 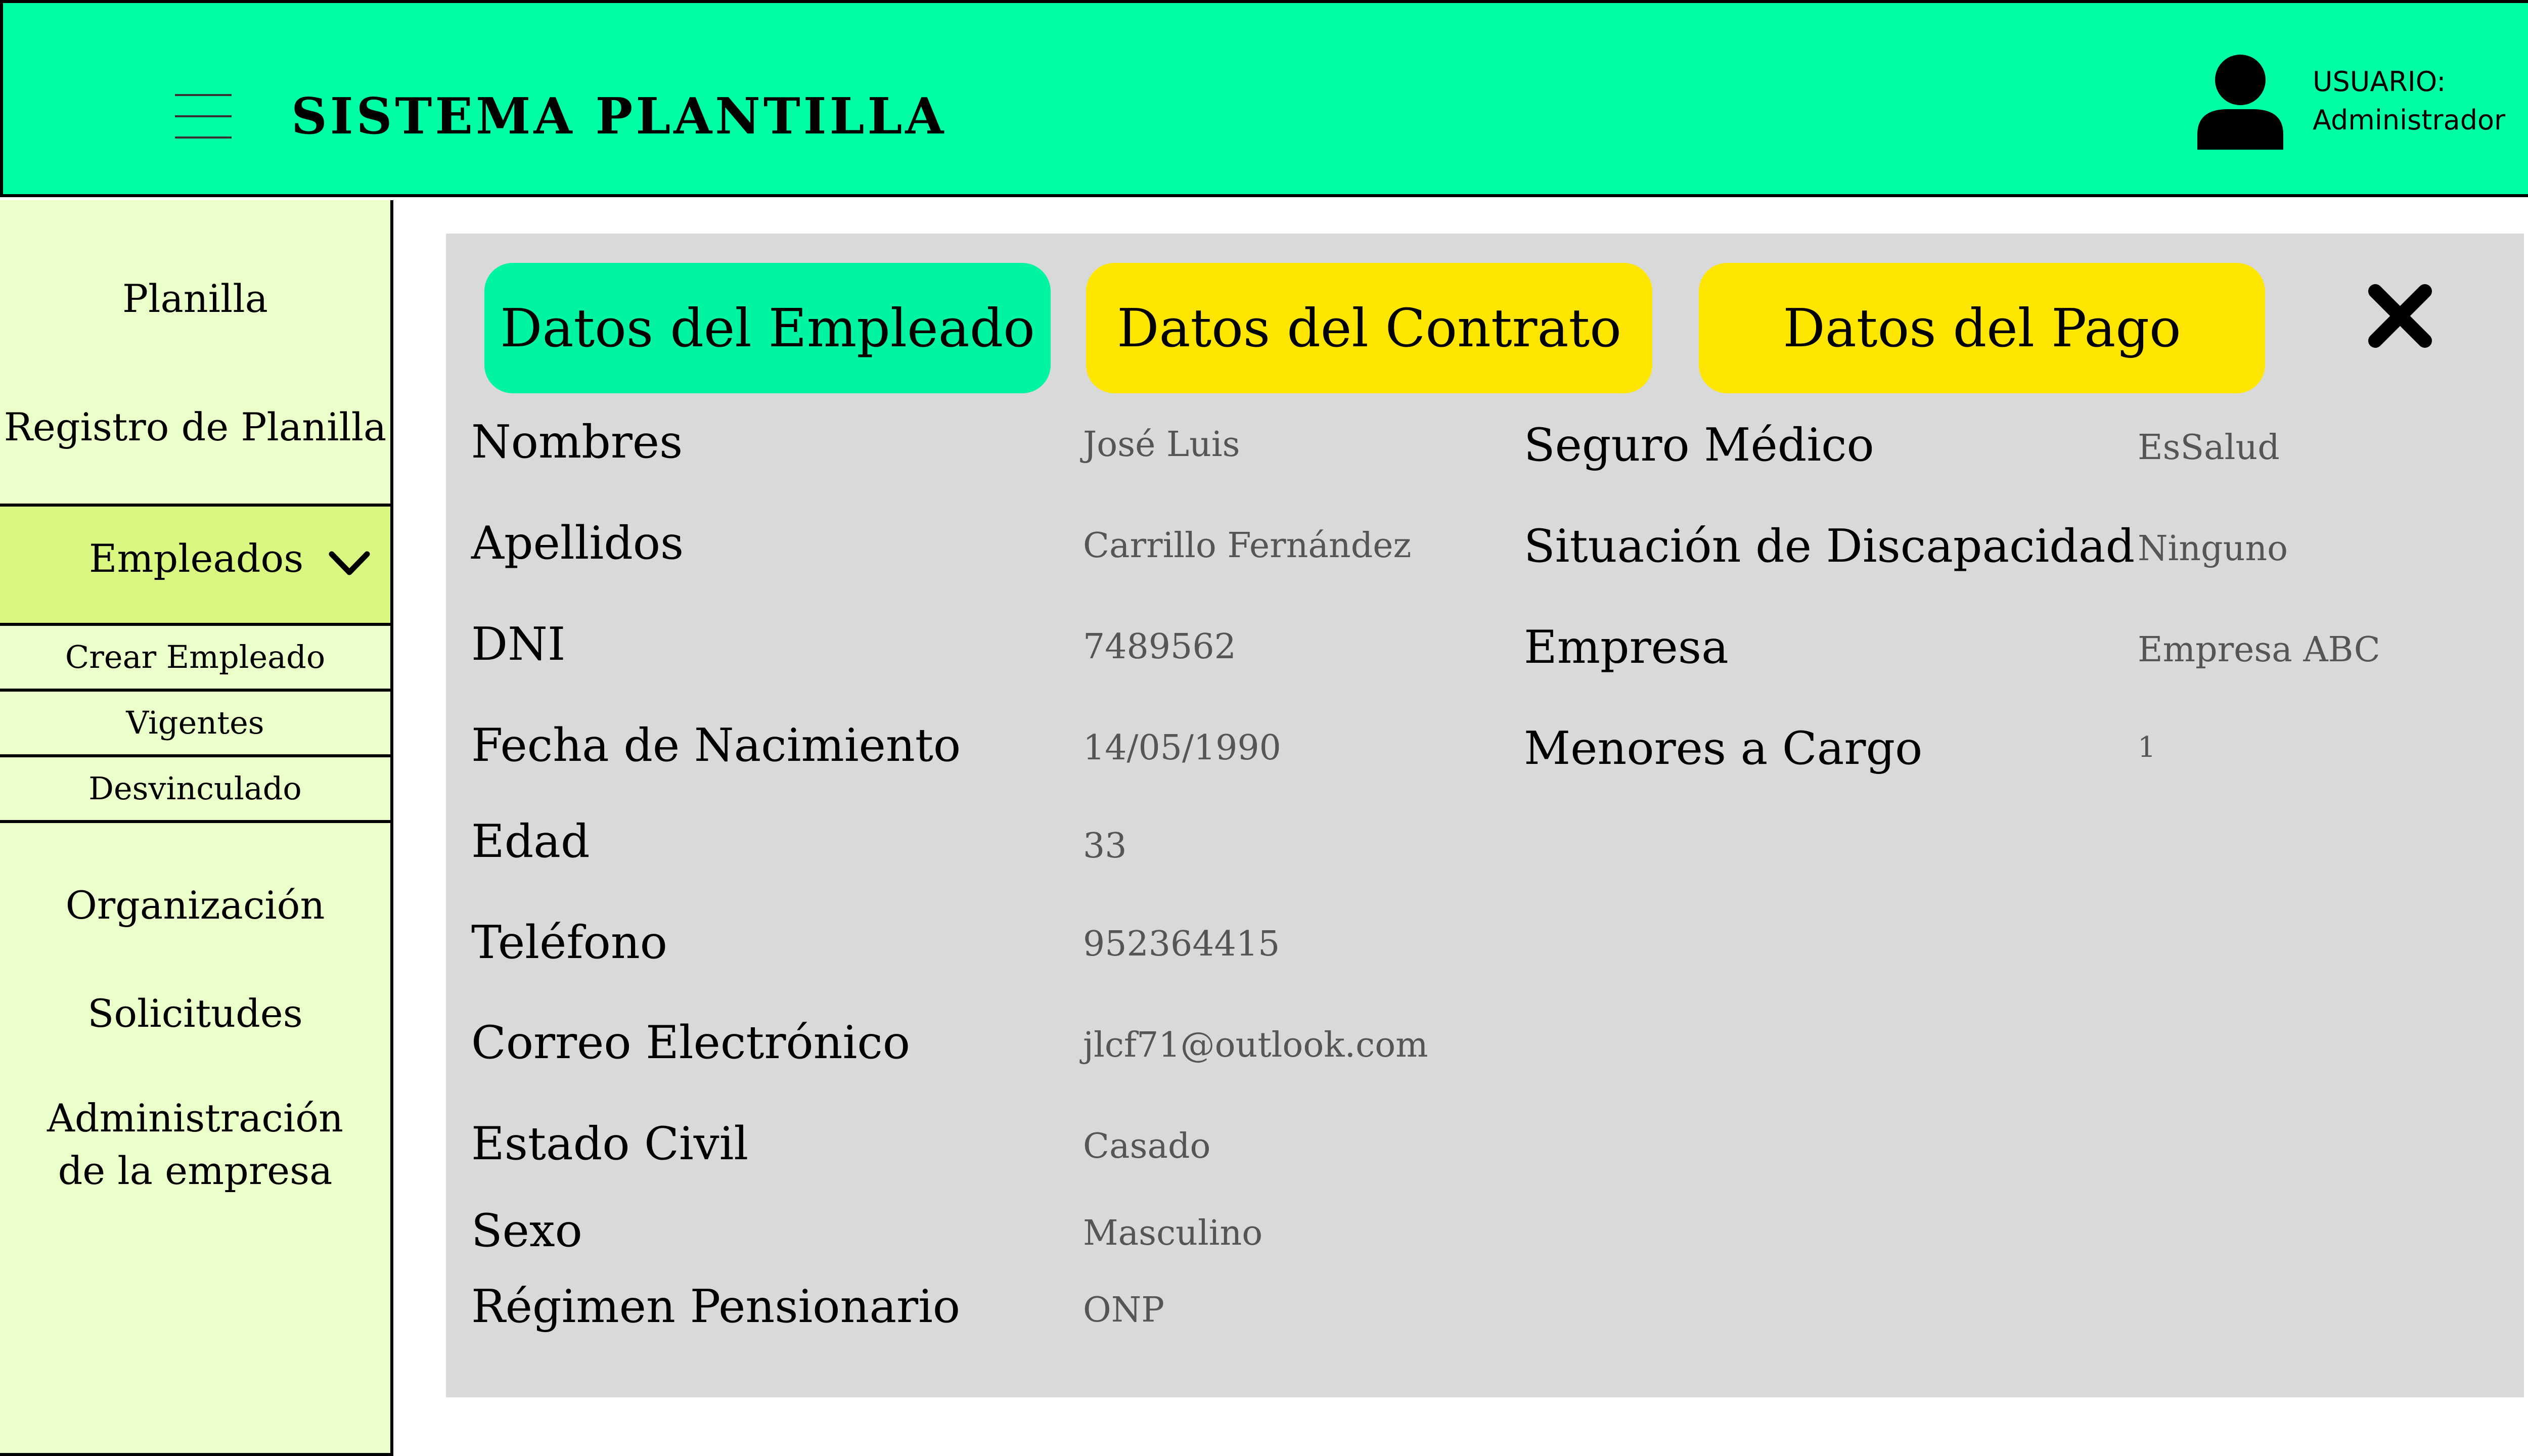 What do you see at coordinates (197, 558) in the screenshot?
I see `sidebar-item-label: Empleados` at bounding box center [197, 558].